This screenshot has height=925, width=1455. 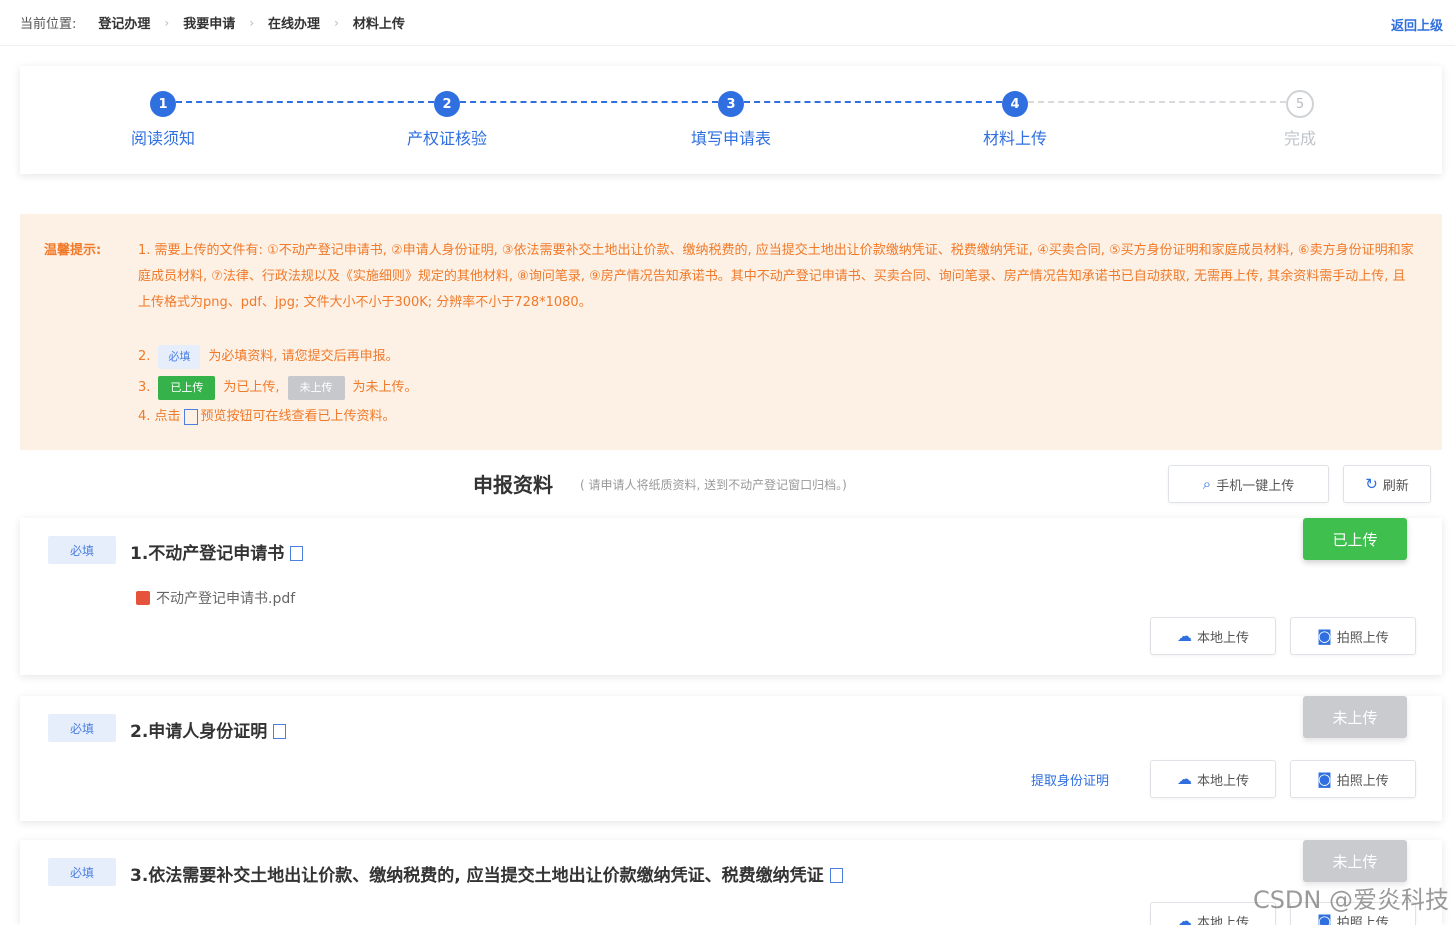 I want to click on step-5-circle: 5, so click(x=1300, y=104).